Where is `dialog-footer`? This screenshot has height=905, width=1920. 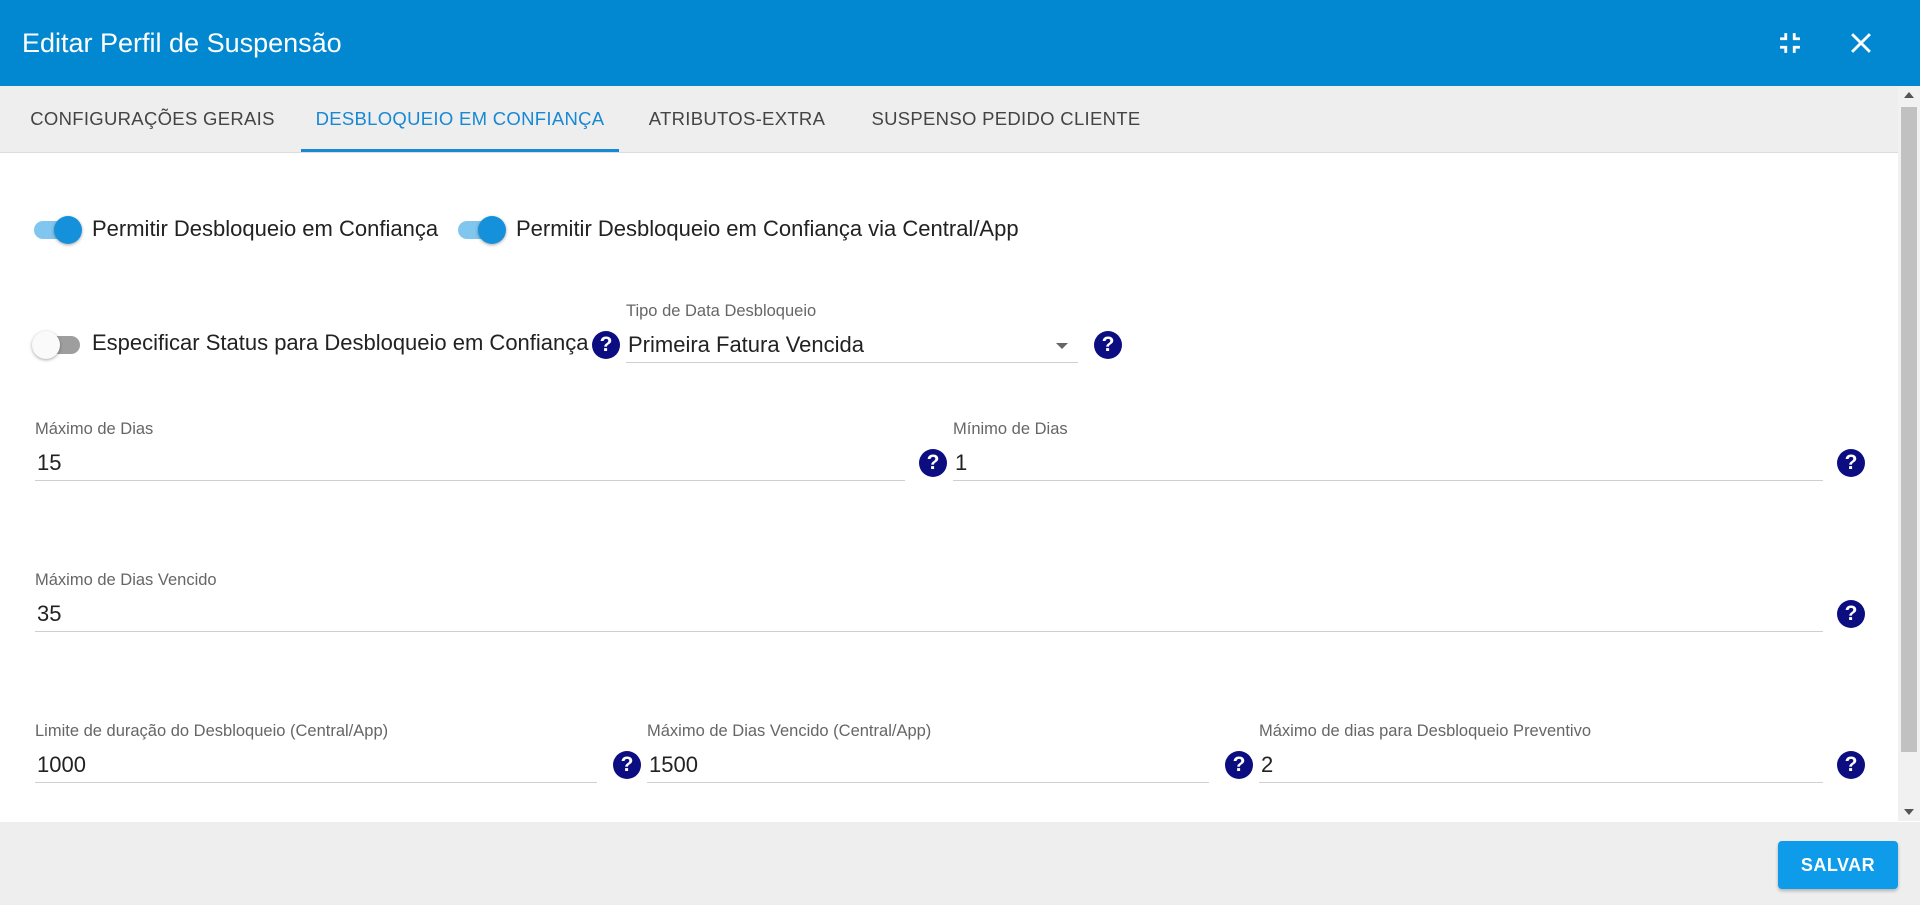 dialog-footer is located at coordinates (960, 863).